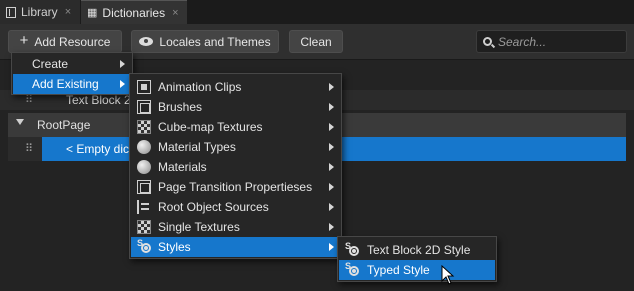  I want to click on tree-row-label: Text Block 2, so click(98, 100).